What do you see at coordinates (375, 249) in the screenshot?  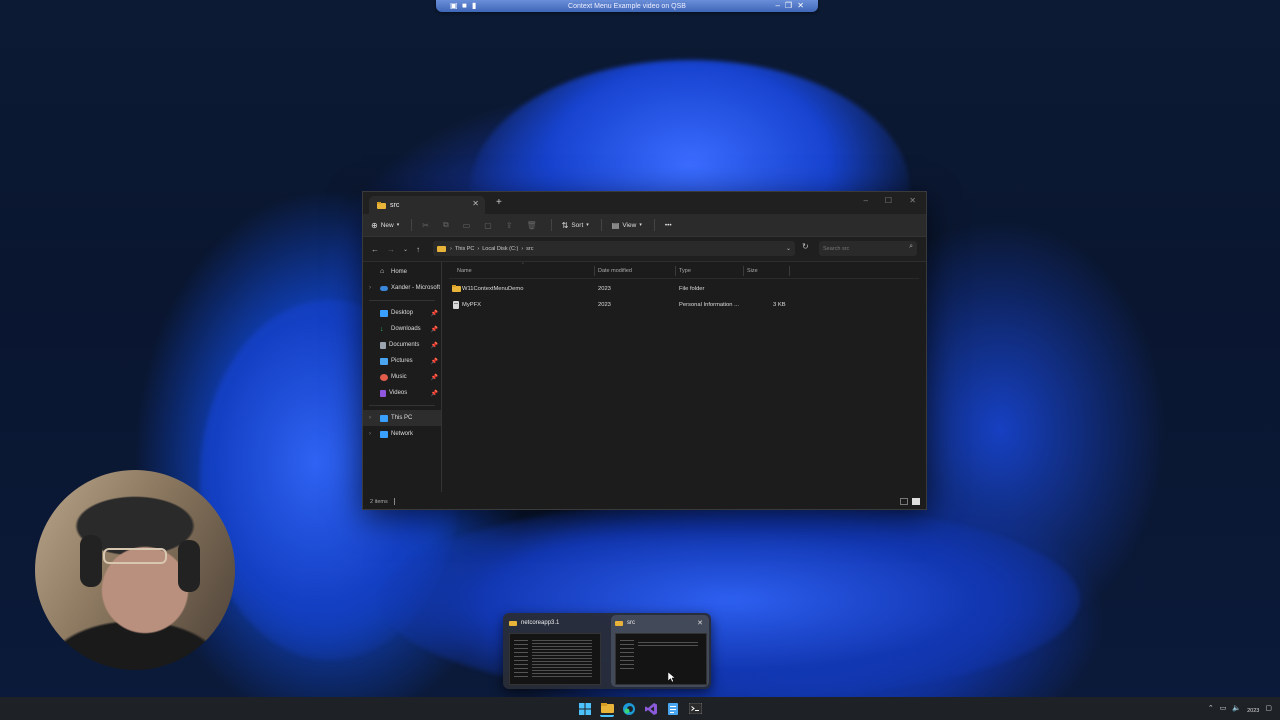 I see `back-icon: ←` at bounding box center [375, 249].